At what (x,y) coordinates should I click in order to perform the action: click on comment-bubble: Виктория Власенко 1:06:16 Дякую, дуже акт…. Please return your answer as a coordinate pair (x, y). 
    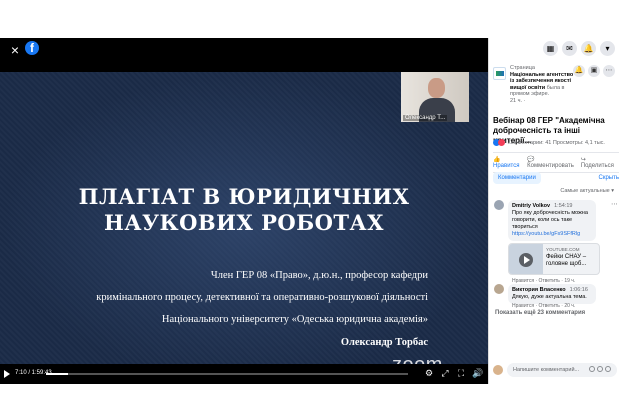
    Looking at the image, I should click on (552, 294).